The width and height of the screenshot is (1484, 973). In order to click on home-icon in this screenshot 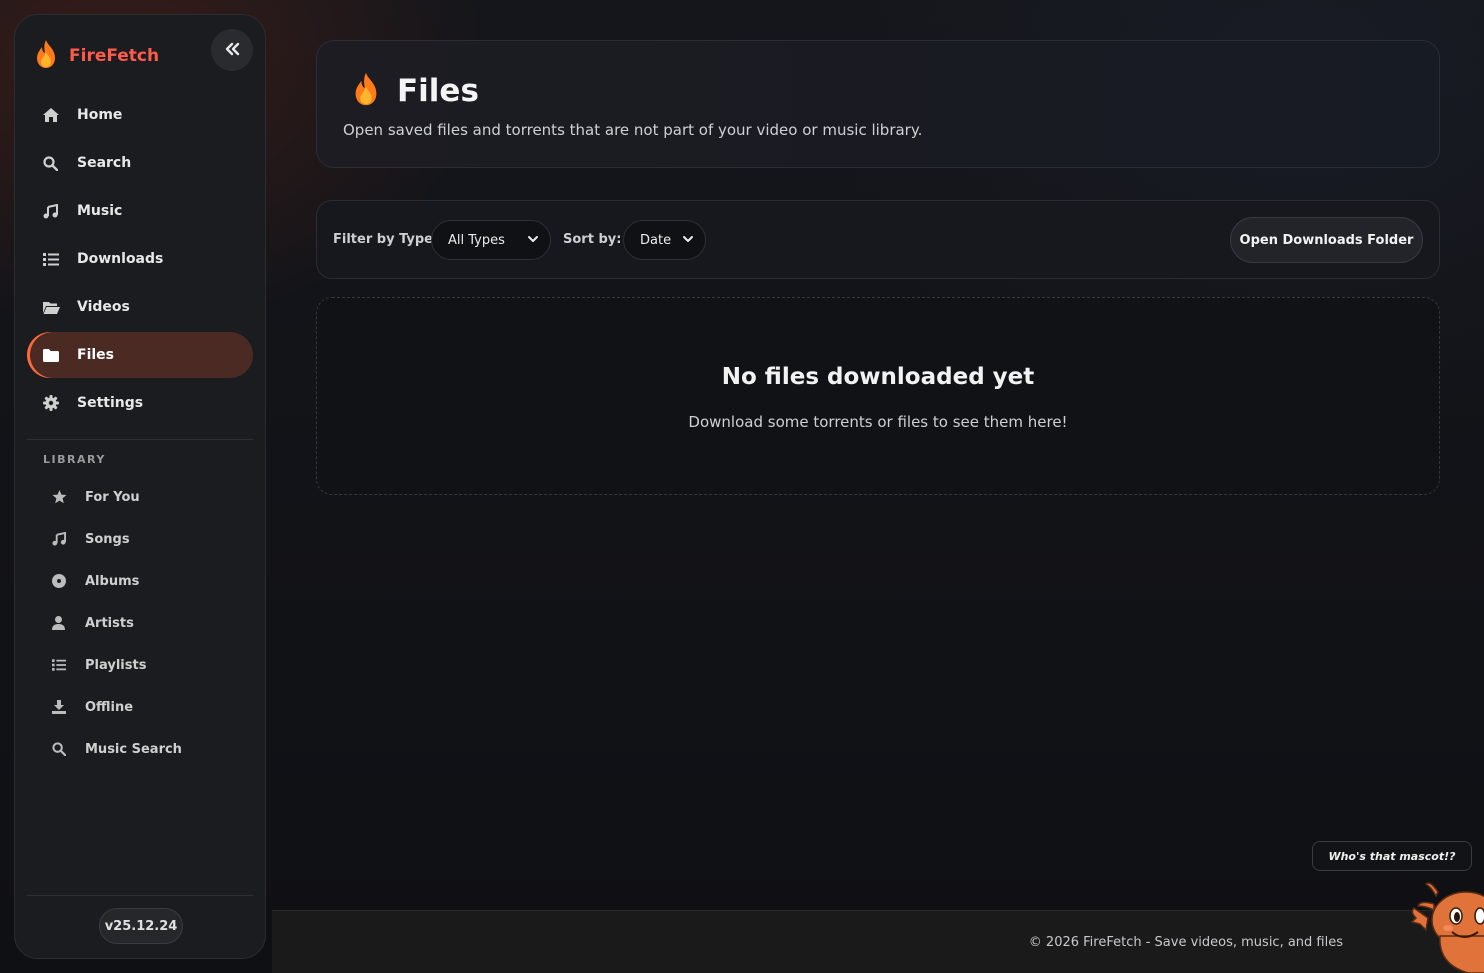, I will do `click(60, 115)`.